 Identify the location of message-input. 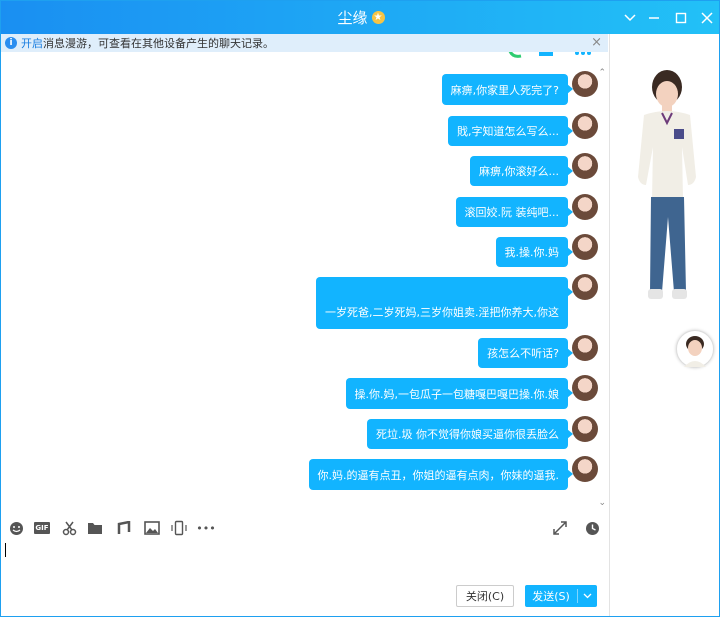
(304, 562).